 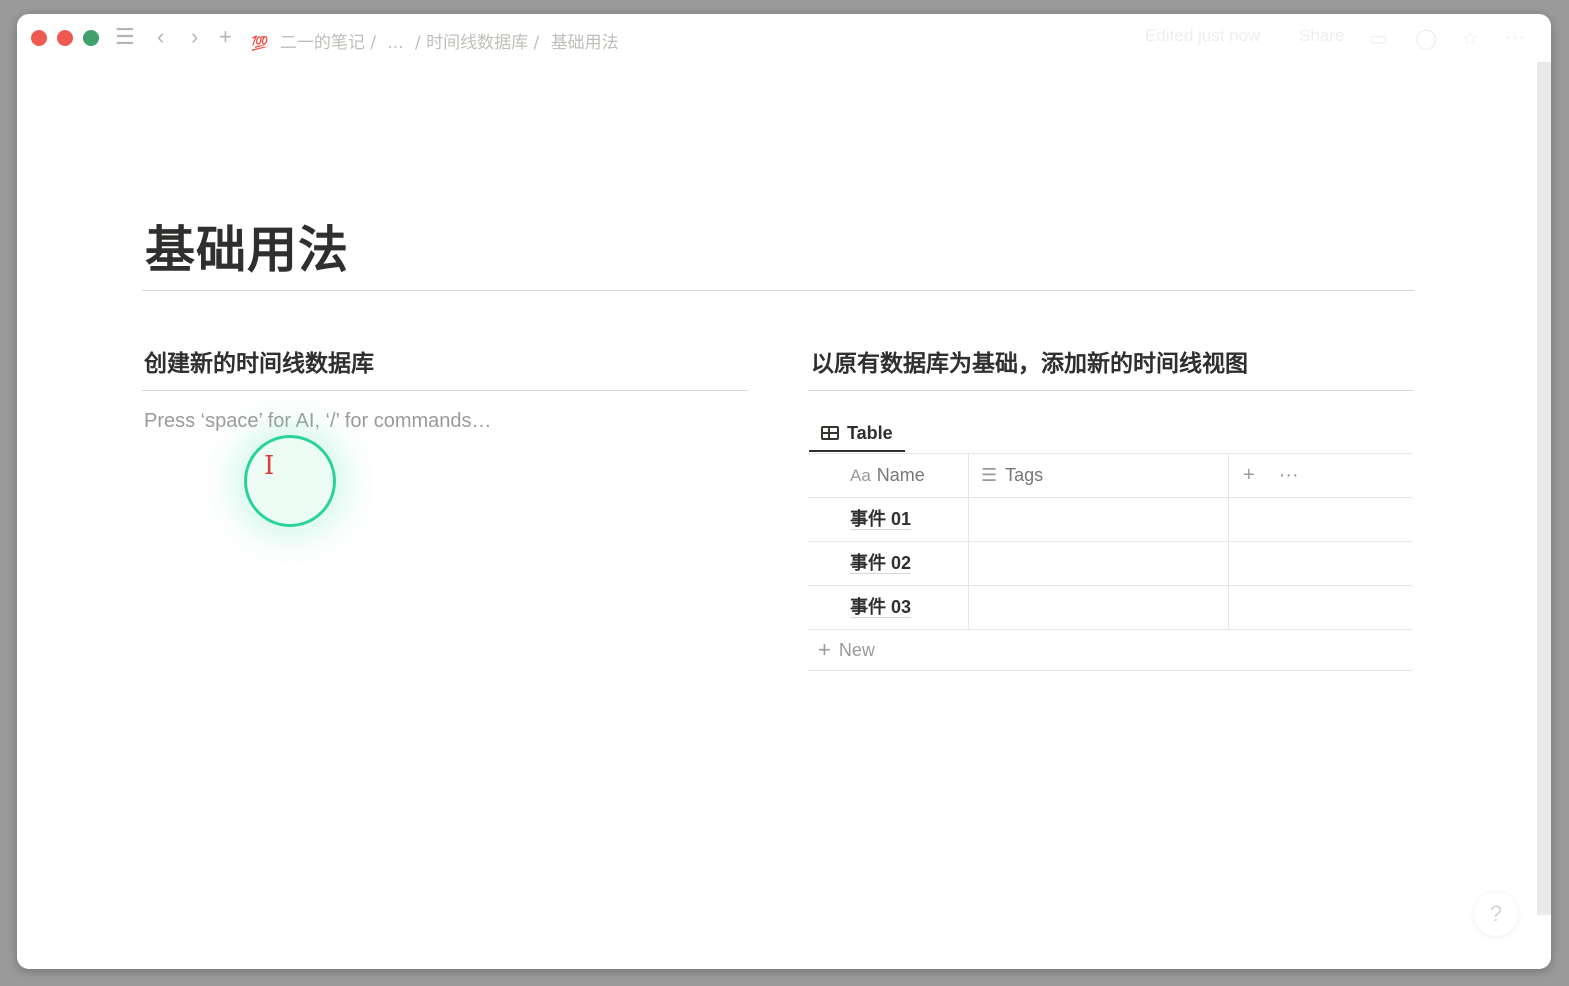 What do you see at coordinates (1110, 650) in the screenshot?
I see `new-row-button: + New` at bounding box center [1110, 650].